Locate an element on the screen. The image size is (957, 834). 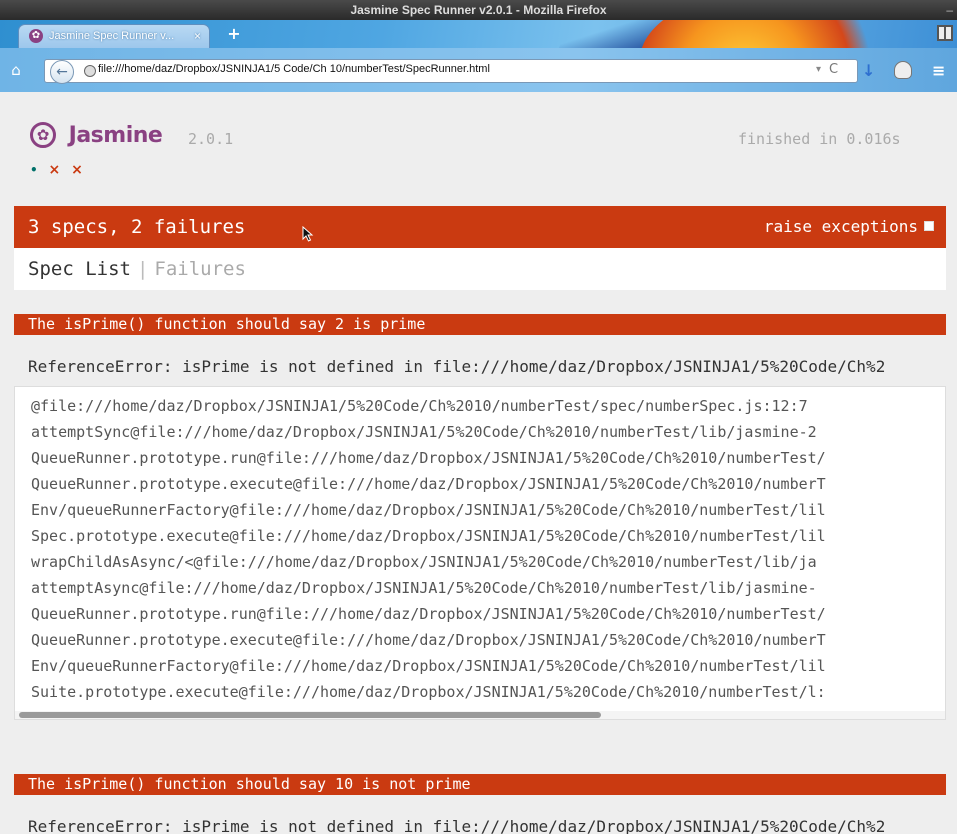
jasmine-favicon-icon: ✿ is located at coordinates (36, 36).